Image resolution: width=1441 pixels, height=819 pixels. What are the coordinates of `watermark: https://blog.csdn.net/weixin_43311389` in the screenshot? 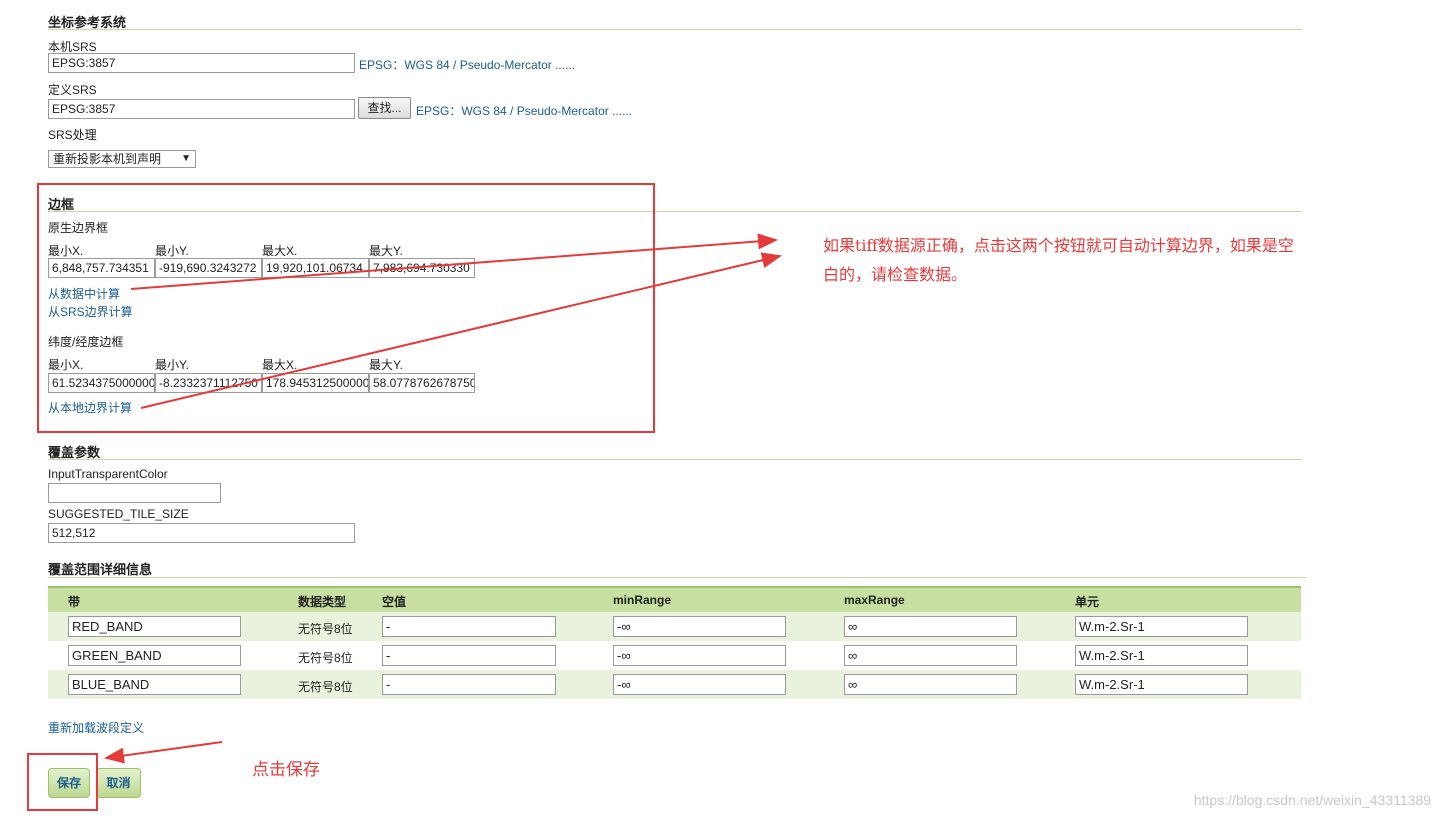 It's located at (1312, 800).